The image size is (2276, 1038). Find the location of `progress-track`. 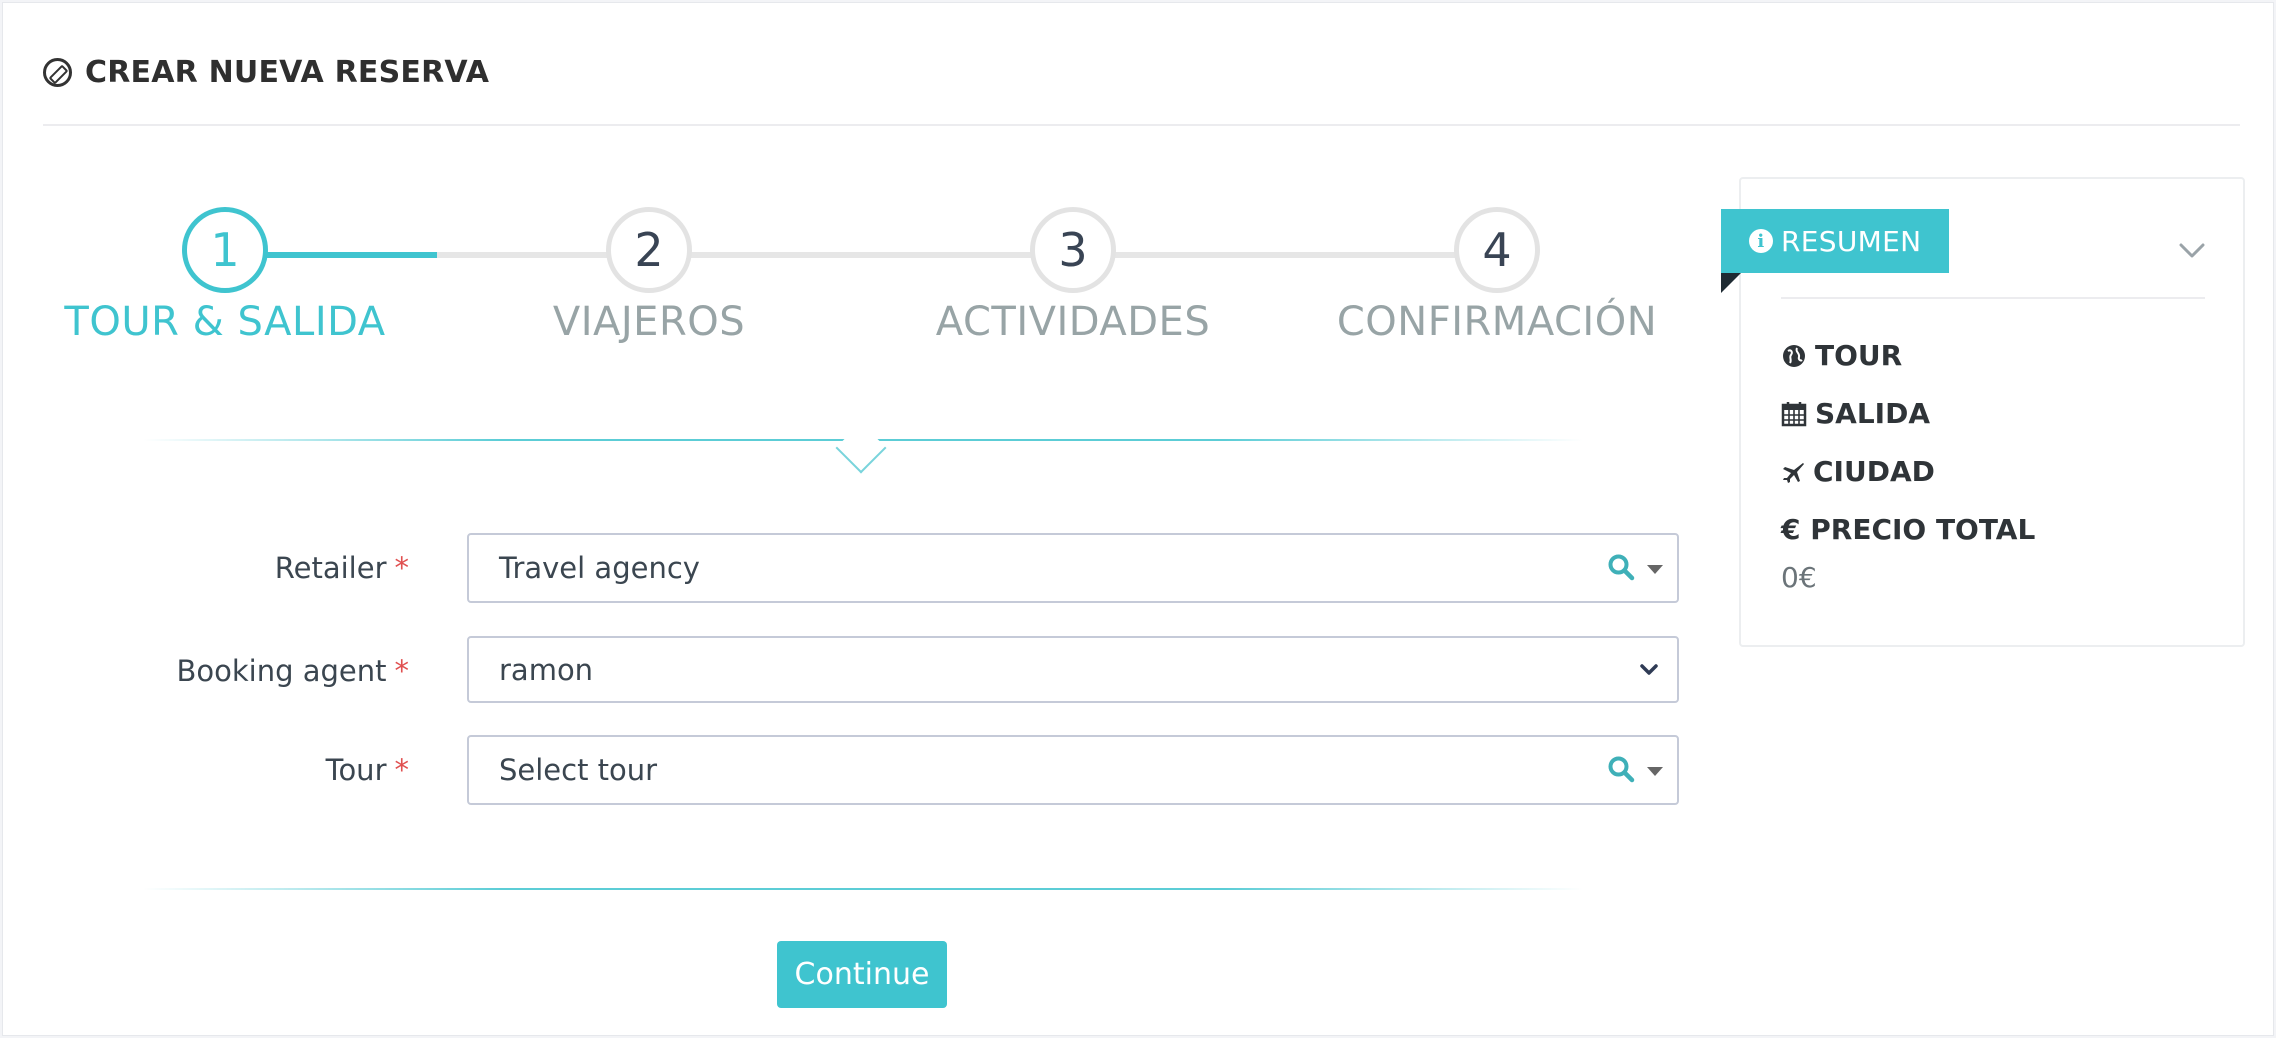

progress-track is located at coordinates (962, 255).